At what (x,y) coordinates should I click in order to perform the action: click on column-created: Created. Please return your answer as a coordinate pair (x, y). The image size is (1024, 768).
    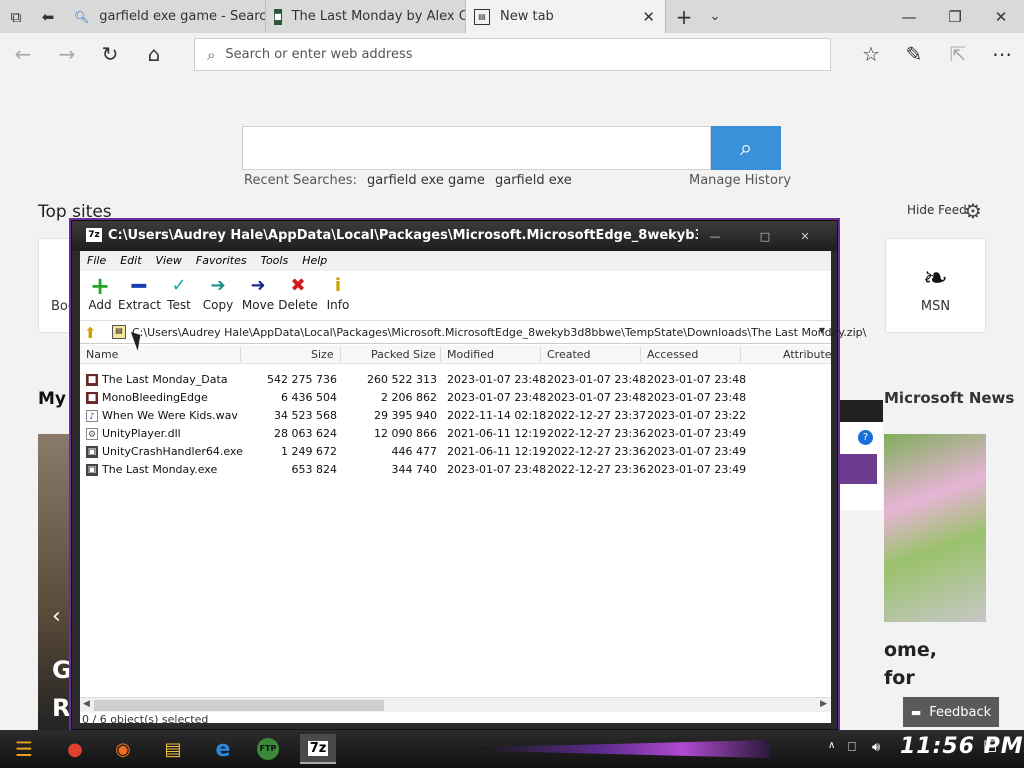
    Looking at the image, I should click on (569, 354).